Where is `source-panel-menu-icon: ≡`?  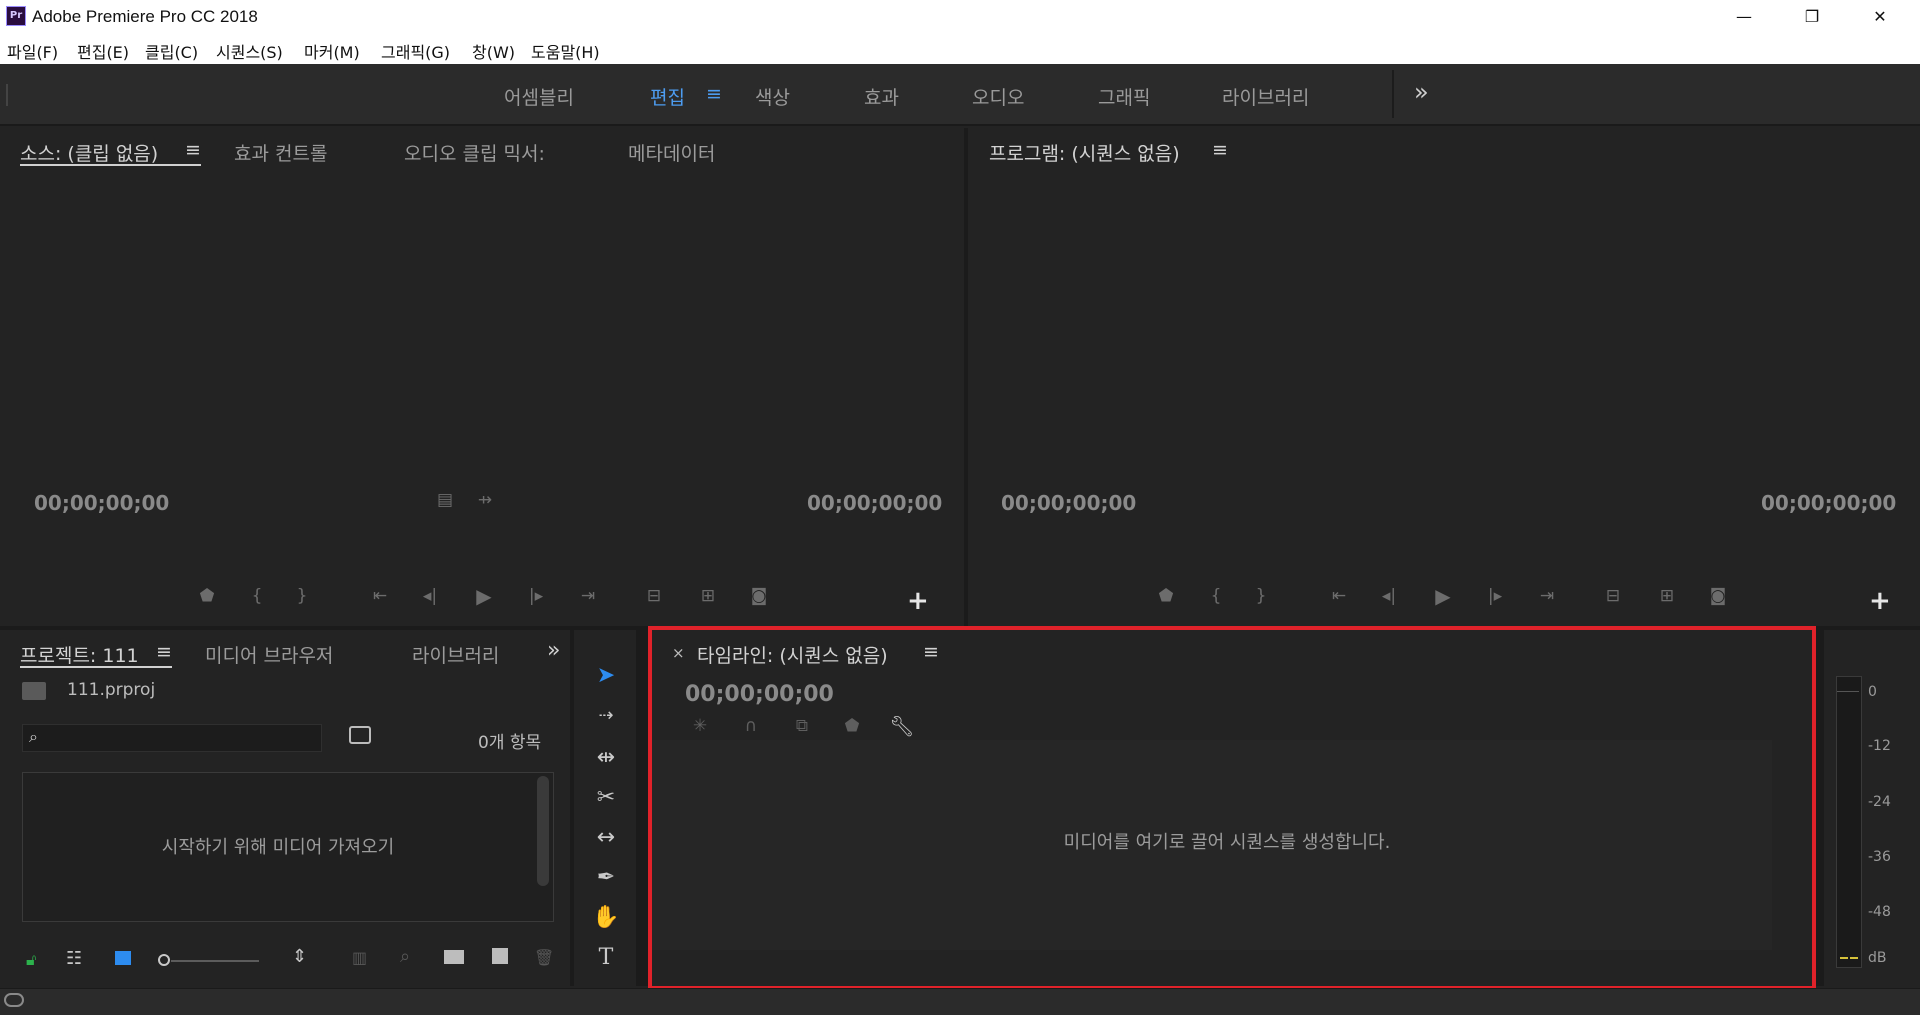 source-panel-menu-icon: ≡ is located at coordinates (193, 150).